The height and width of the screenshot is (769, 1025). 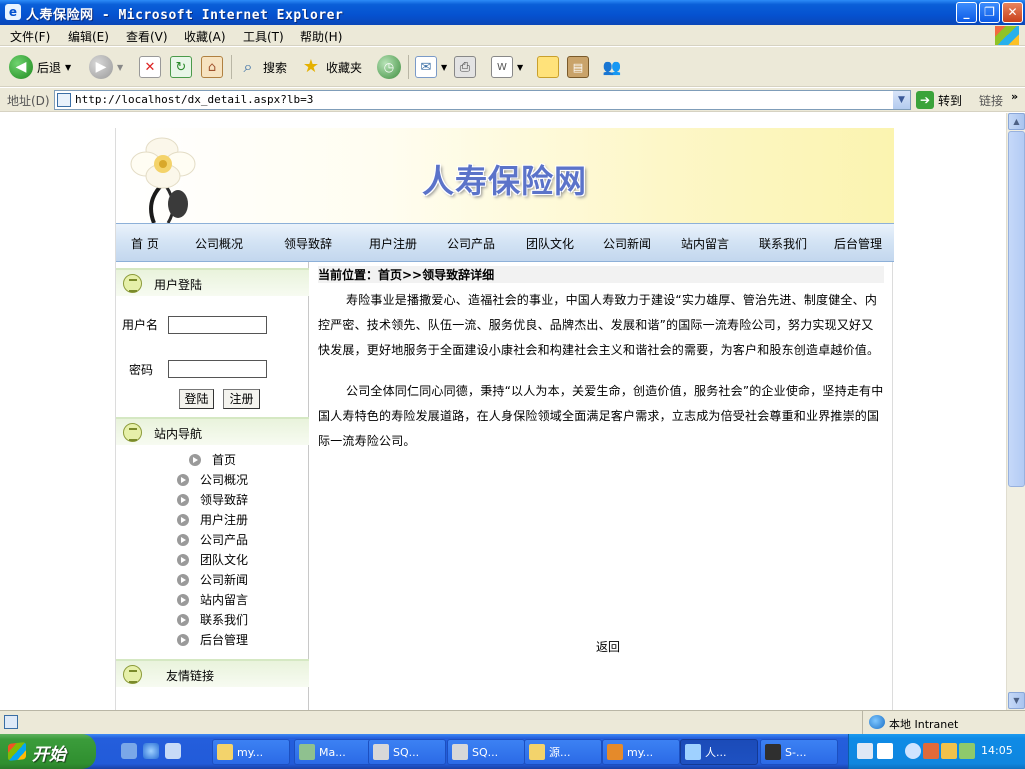 What do you see at coordinates (1014, 96) in the screenshot?
I see `chevron-right-icon: »` at bounding box center [1014, 96].